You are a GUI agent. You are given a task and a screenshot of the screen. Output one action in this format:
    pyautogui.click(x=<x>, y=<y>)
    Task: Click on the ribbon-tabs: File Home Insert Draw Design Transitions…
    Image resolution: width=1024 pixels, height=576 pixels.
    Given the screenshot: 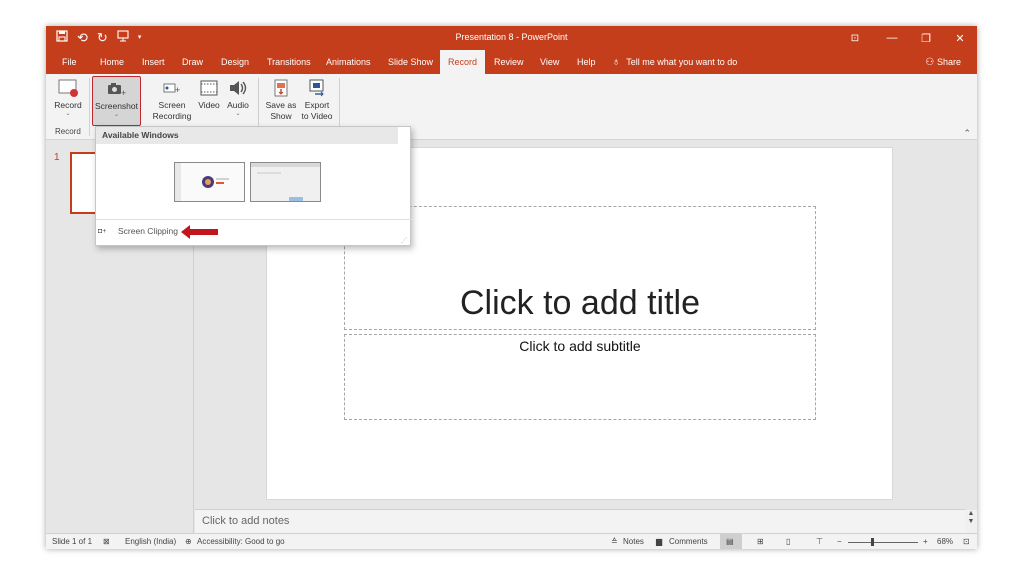 What is the action you would take?
    pyautogui.click(x=511, y=62)
    